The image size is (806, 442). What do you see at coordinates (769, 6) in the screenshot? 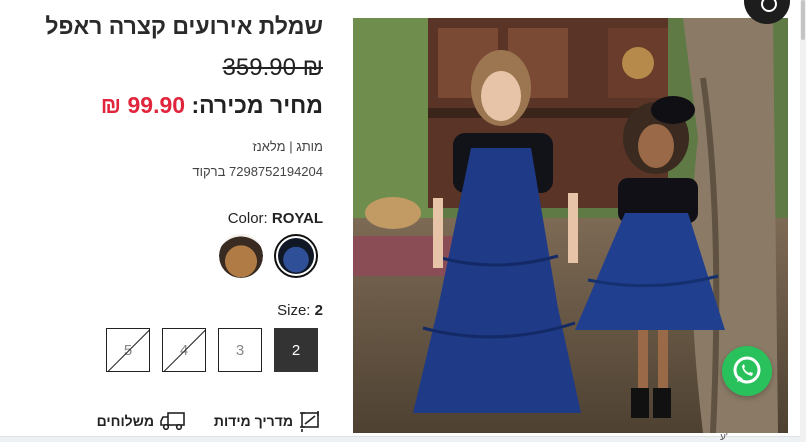
I see `magnifier-icon` at bounding box center [769, 6].